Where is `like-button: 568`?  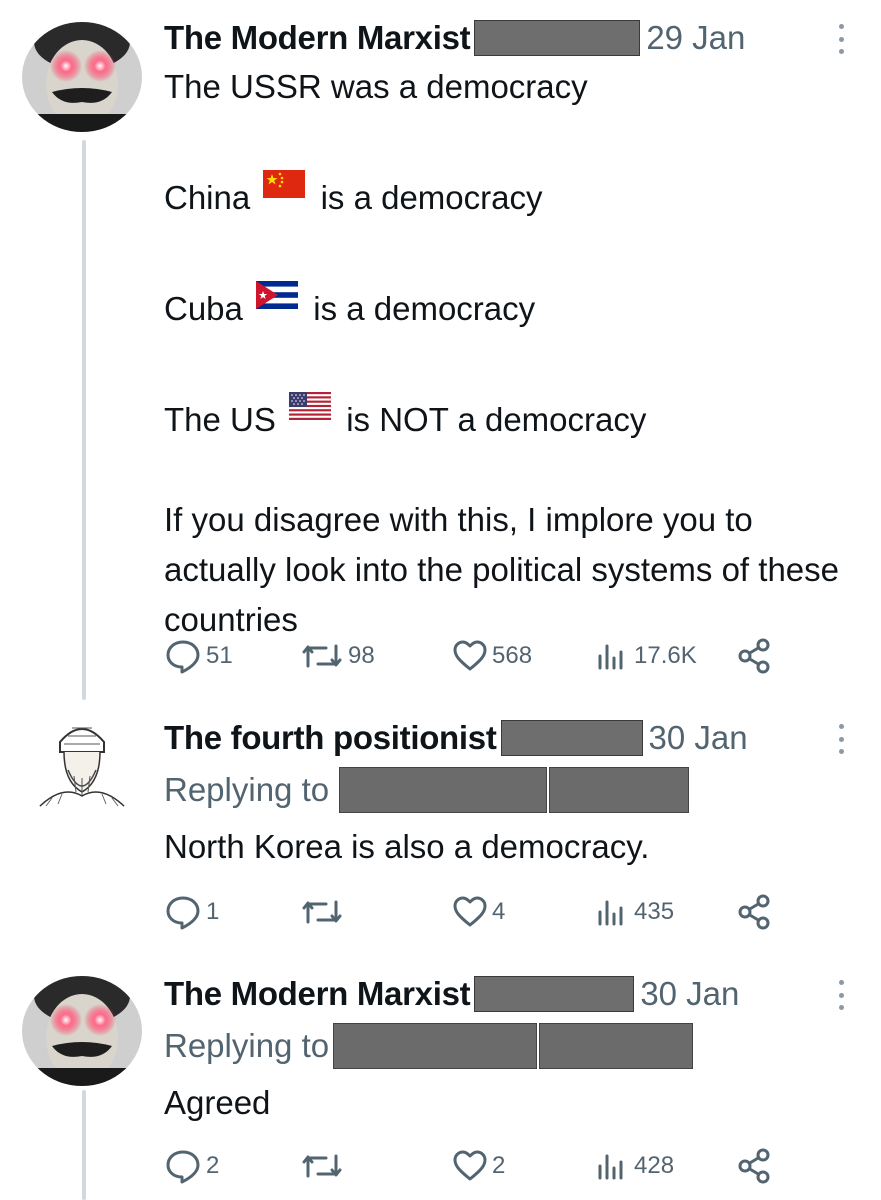 like-button: 568 is located at coordinates (492, 656).